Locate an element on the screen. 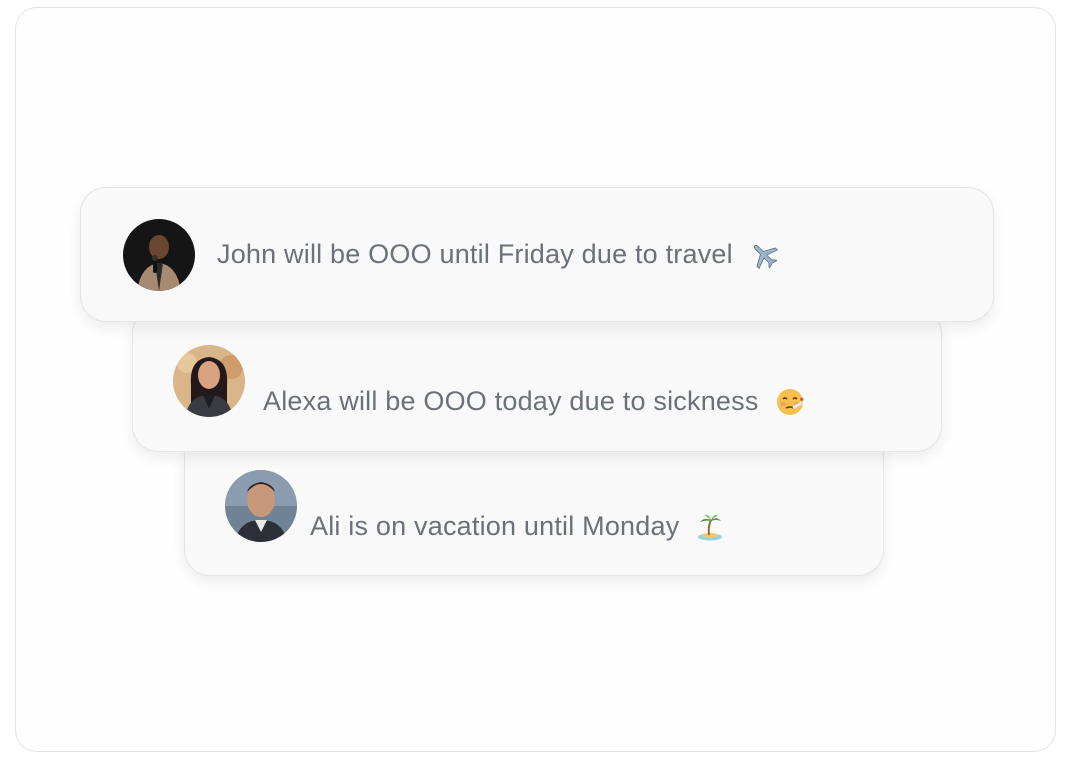 This screenshot has height=776, width=1072. airplane-icon is located at coordinates (764, 255).